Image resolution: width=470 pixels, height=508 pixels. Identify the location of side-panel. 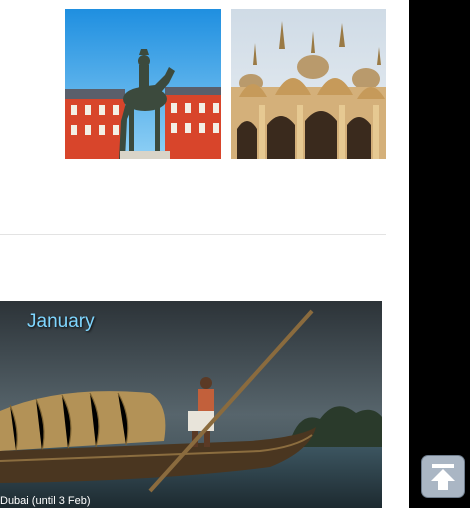
(439, 254).